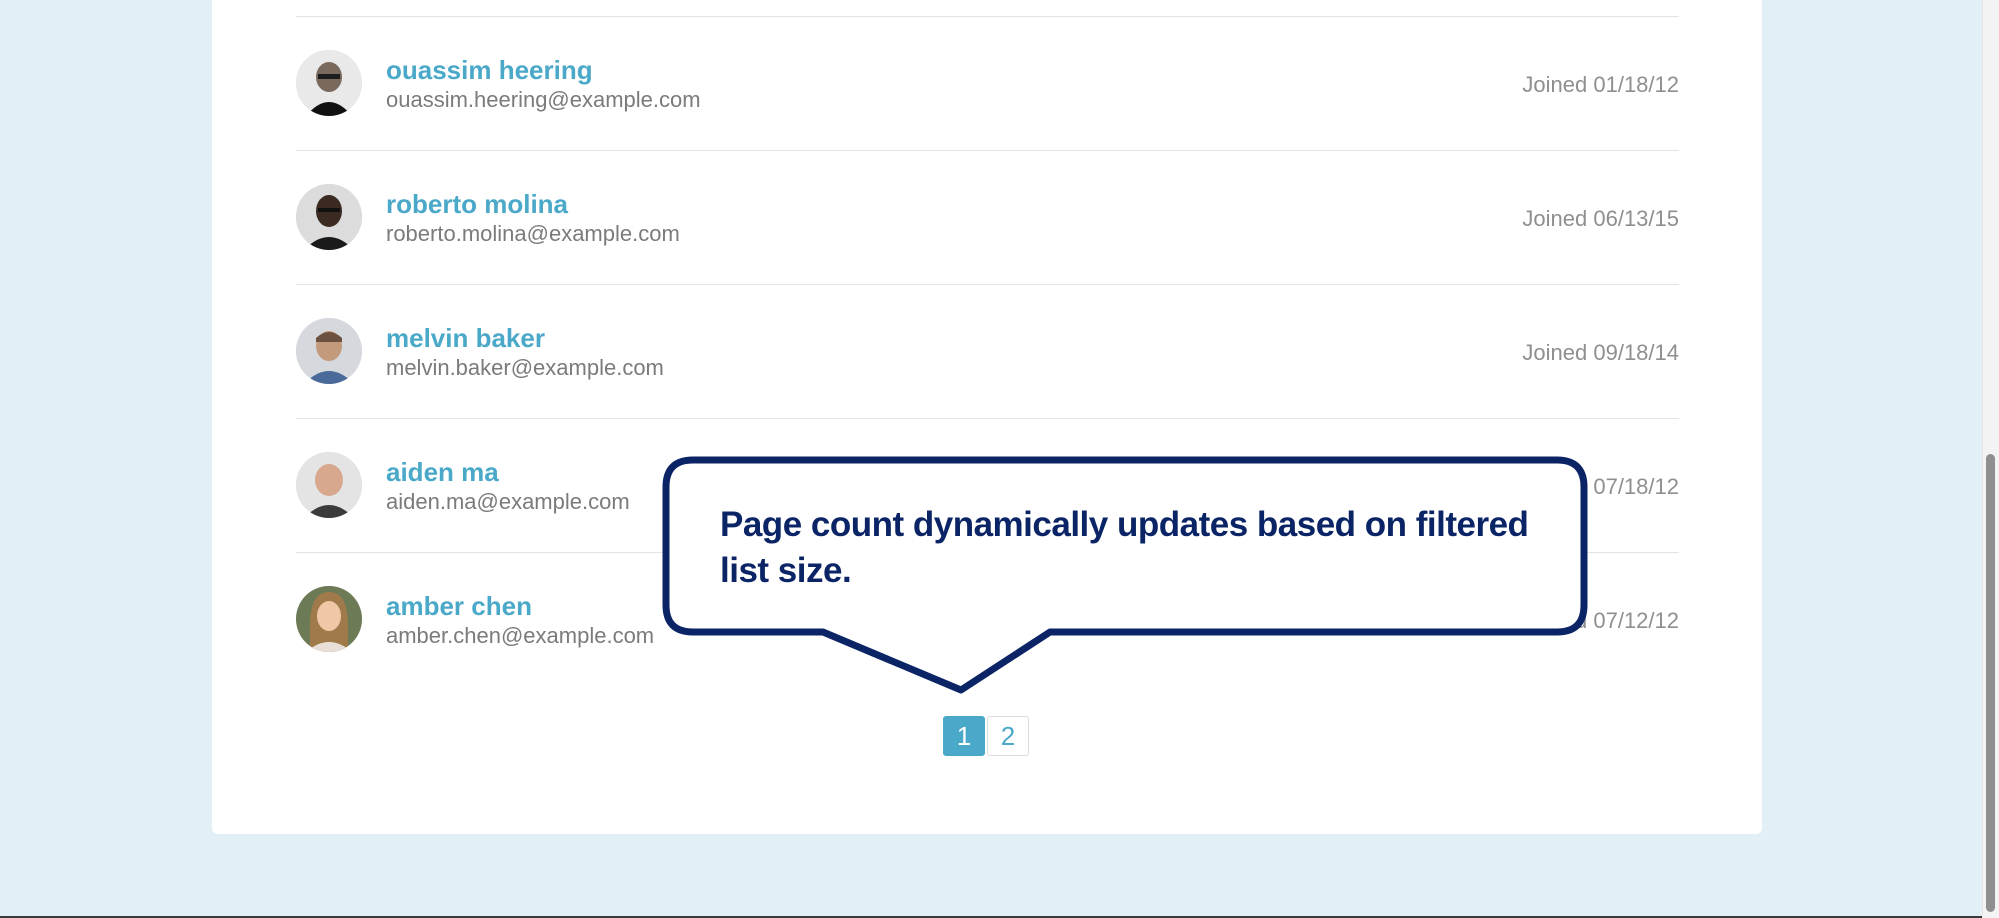 The image size is (1999, 918). Describe the element at coordinates (465, 338) in the screenshot. I see `user-name-link: melvin baker` at that location.